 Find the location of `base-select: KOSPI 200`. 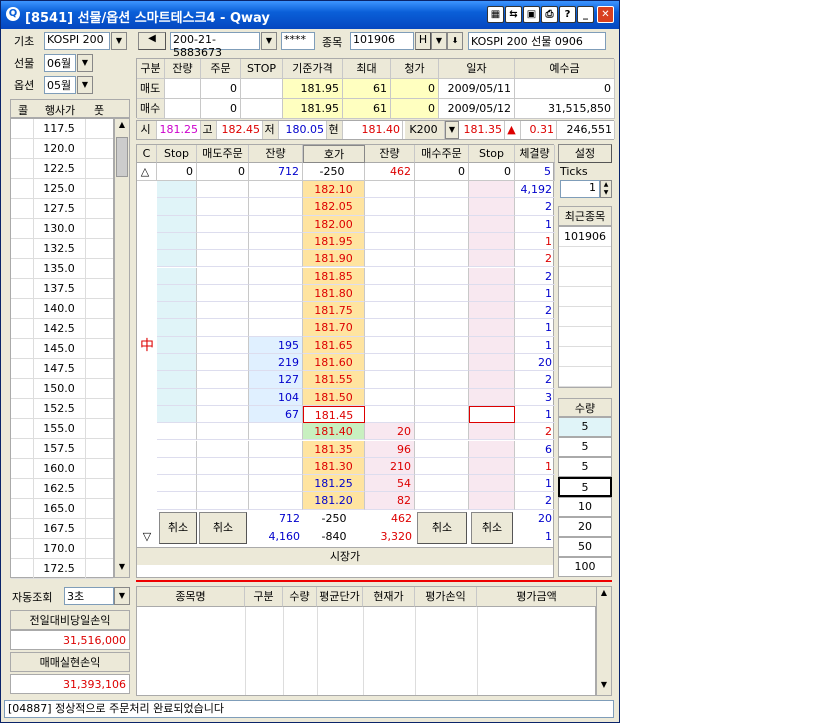

base-select: KOSPI 200 is located at coordinates (77, 41).